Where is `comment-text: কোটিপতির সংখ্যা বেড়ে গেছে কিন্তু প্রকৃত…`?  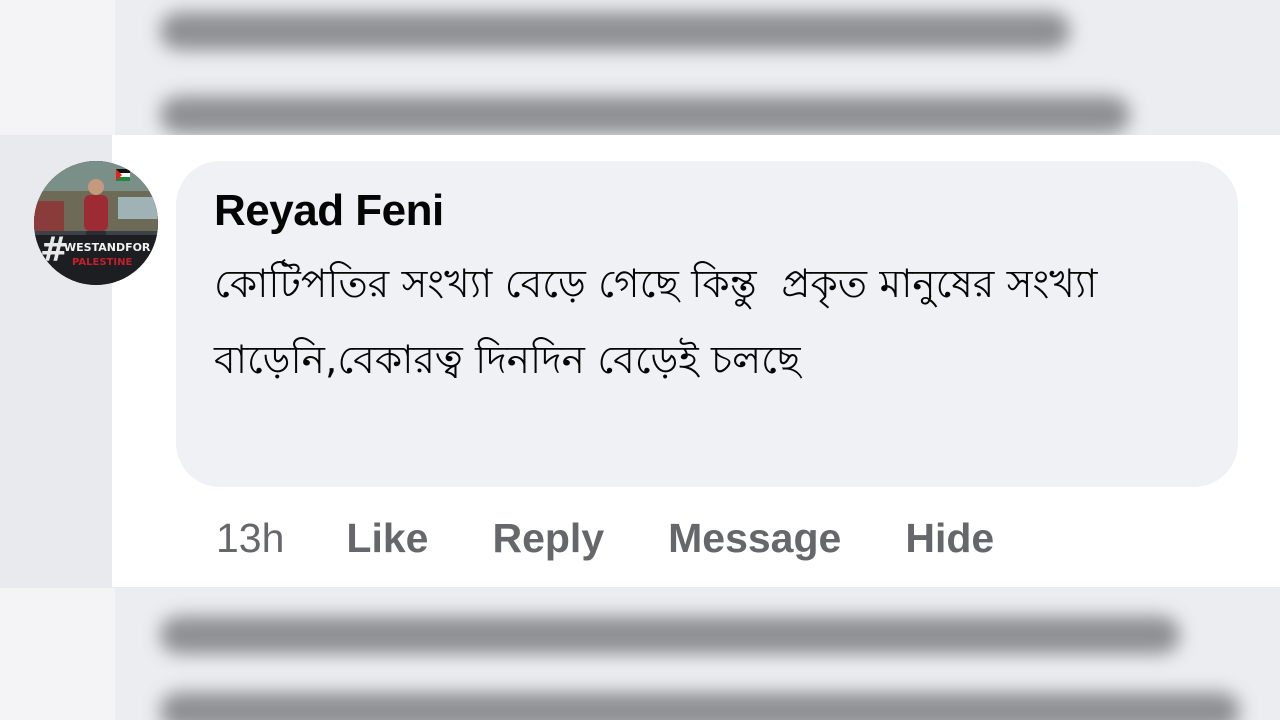 comment-text: কোটিপতির সংখ্যা বেড়ে গেছে কিন্তু প্রকৃত… is located at coordinates (662, 322).